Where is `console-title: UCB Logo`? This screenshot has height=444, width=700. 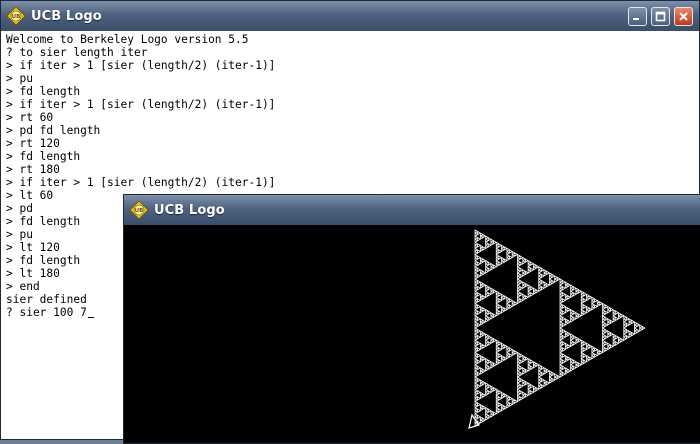
console-title: UCB Logo is located at coordinates (66, 16).